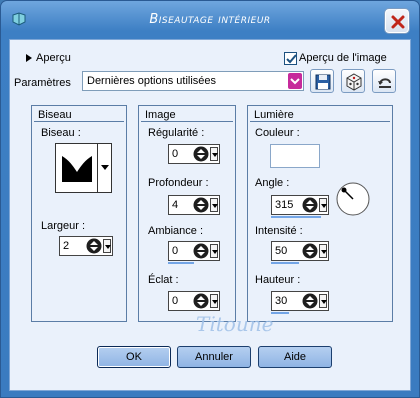  What do you see at coordinates (295, 357) in the screenshot?
I see `help-button: Aide` at bounding box center [295, 357].